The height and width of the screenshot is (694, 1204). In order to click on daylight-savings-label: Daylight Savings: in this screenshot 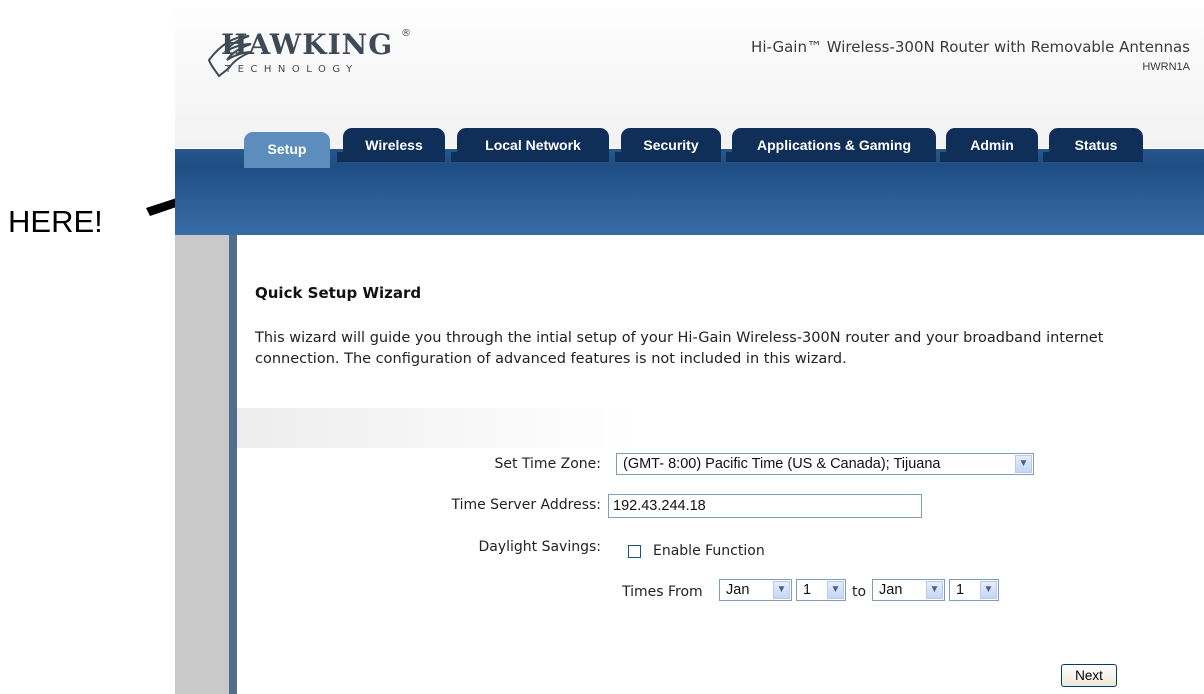, I will do `click(539, 547)`.